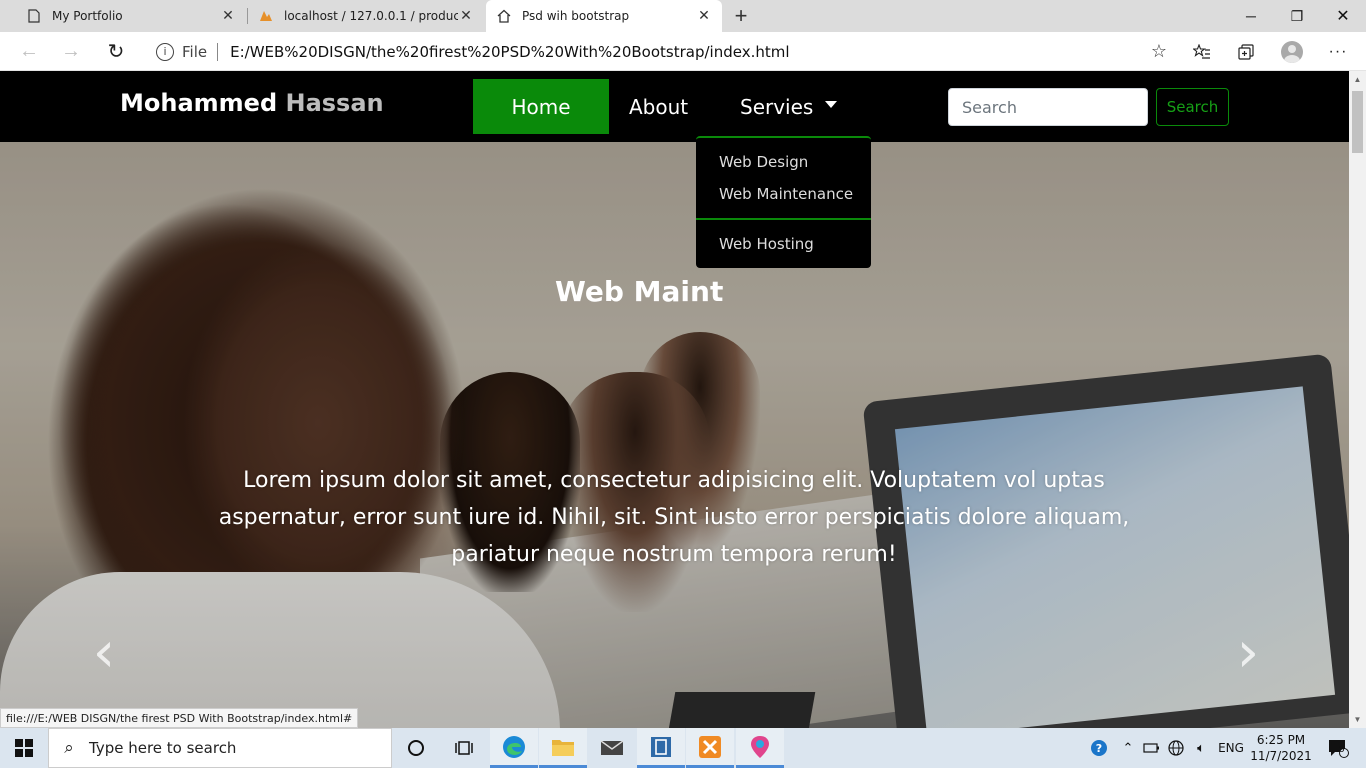  I want to click on system-clock: 6:25 PM 11/7/2021, so click(1281, 748).